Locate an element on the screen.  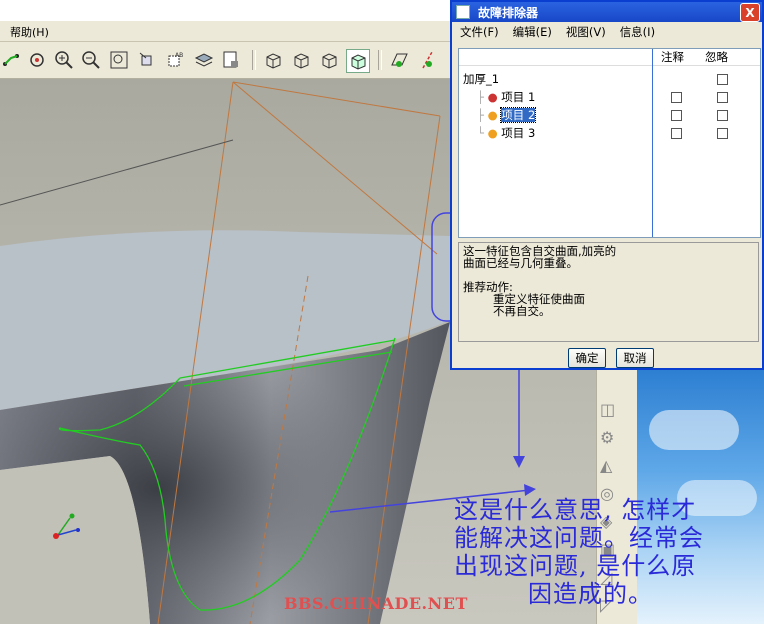
dialog-app-icon is located at coordinates (463, 12).